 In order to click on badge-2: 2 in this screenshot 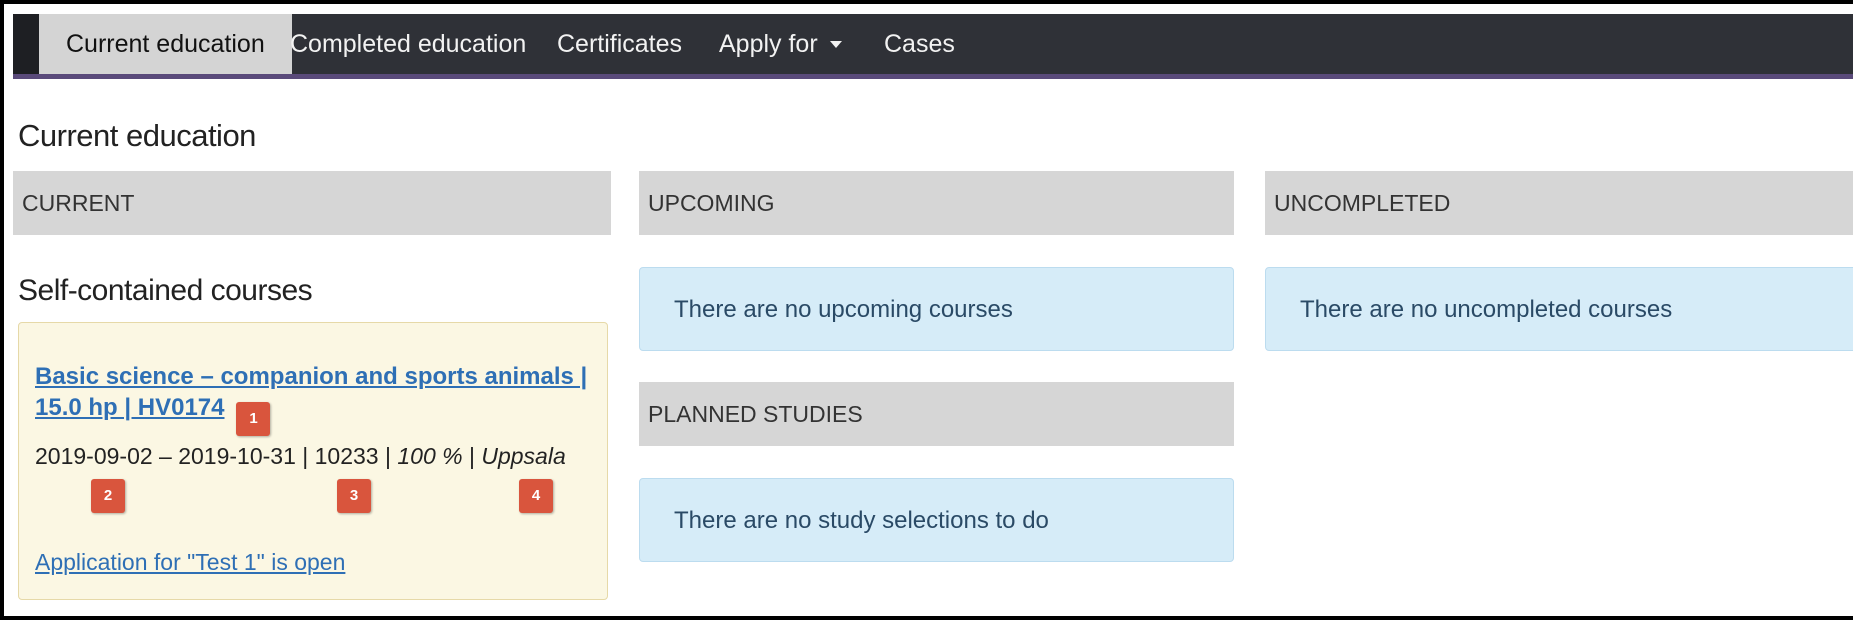, I will do `click(108, 496)`.